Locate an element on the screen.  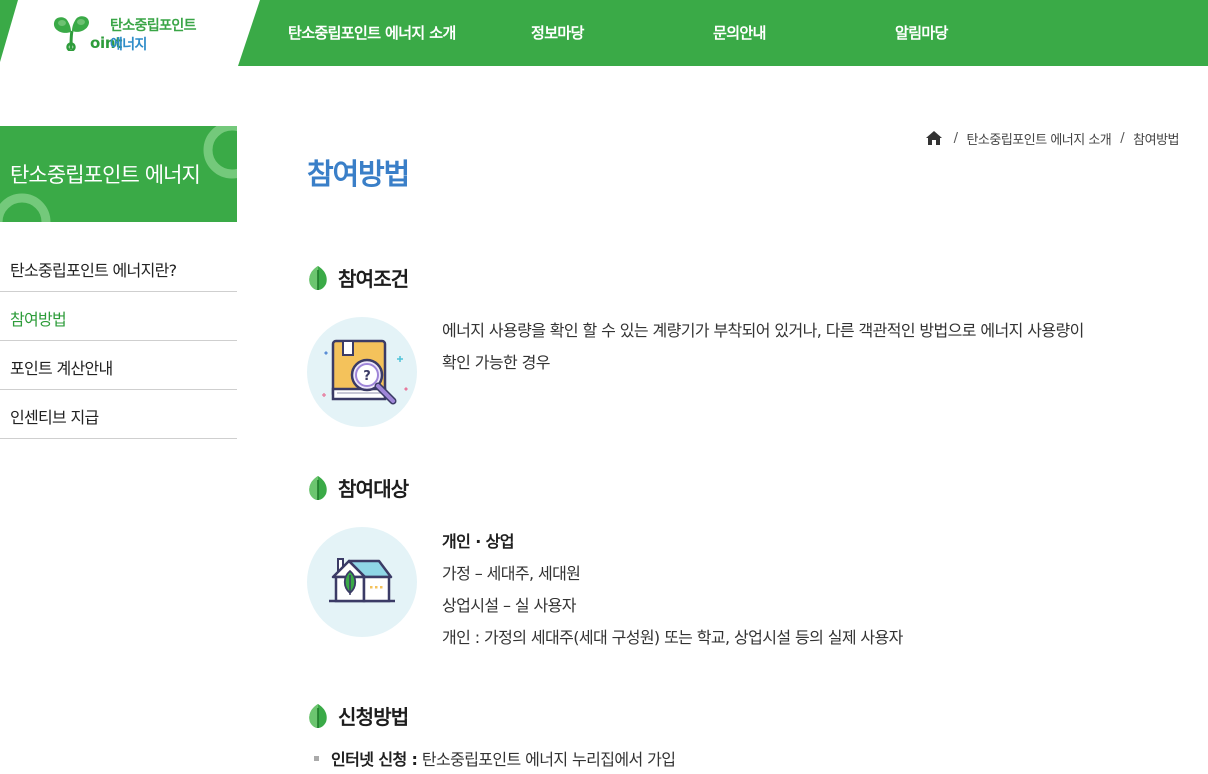
sidebar-item-point-calc: 포인트 계산안내 is located at coordinates (118, 365).